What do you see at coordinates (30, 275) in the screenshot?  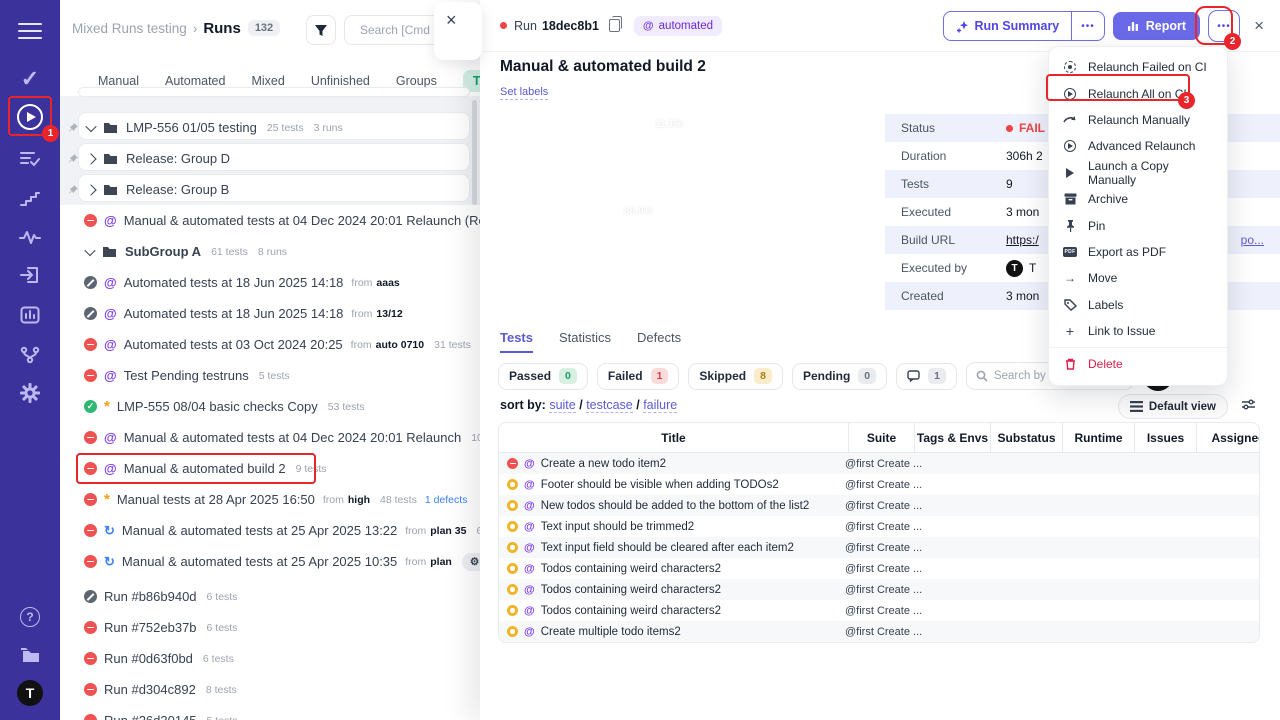 I see `import-login-icon` at bounding box center [30, 275].